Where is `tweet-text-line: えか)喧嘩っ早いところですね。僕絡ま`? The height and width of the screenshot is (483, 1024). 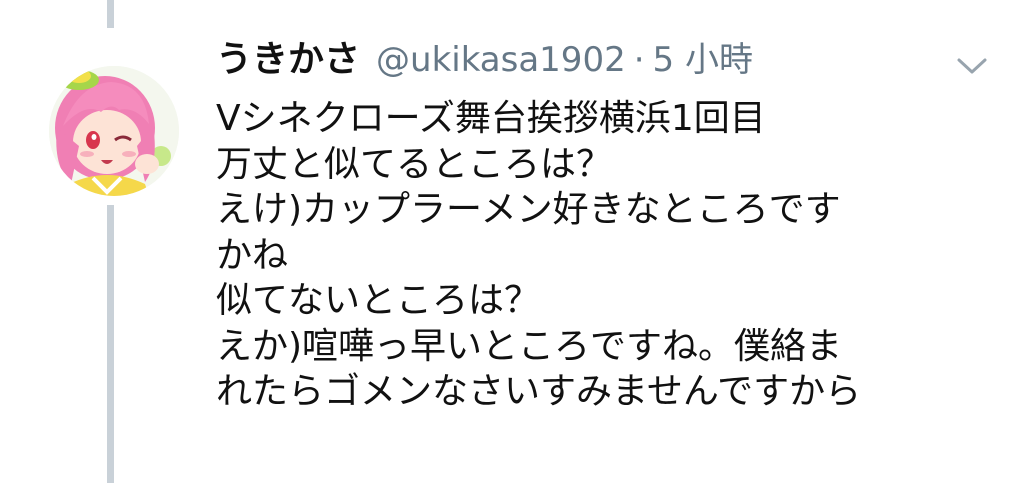
tweet-text-line: えか)喧嘩っ早いところですね。僕絡ま is located at coordinates (529, 346).